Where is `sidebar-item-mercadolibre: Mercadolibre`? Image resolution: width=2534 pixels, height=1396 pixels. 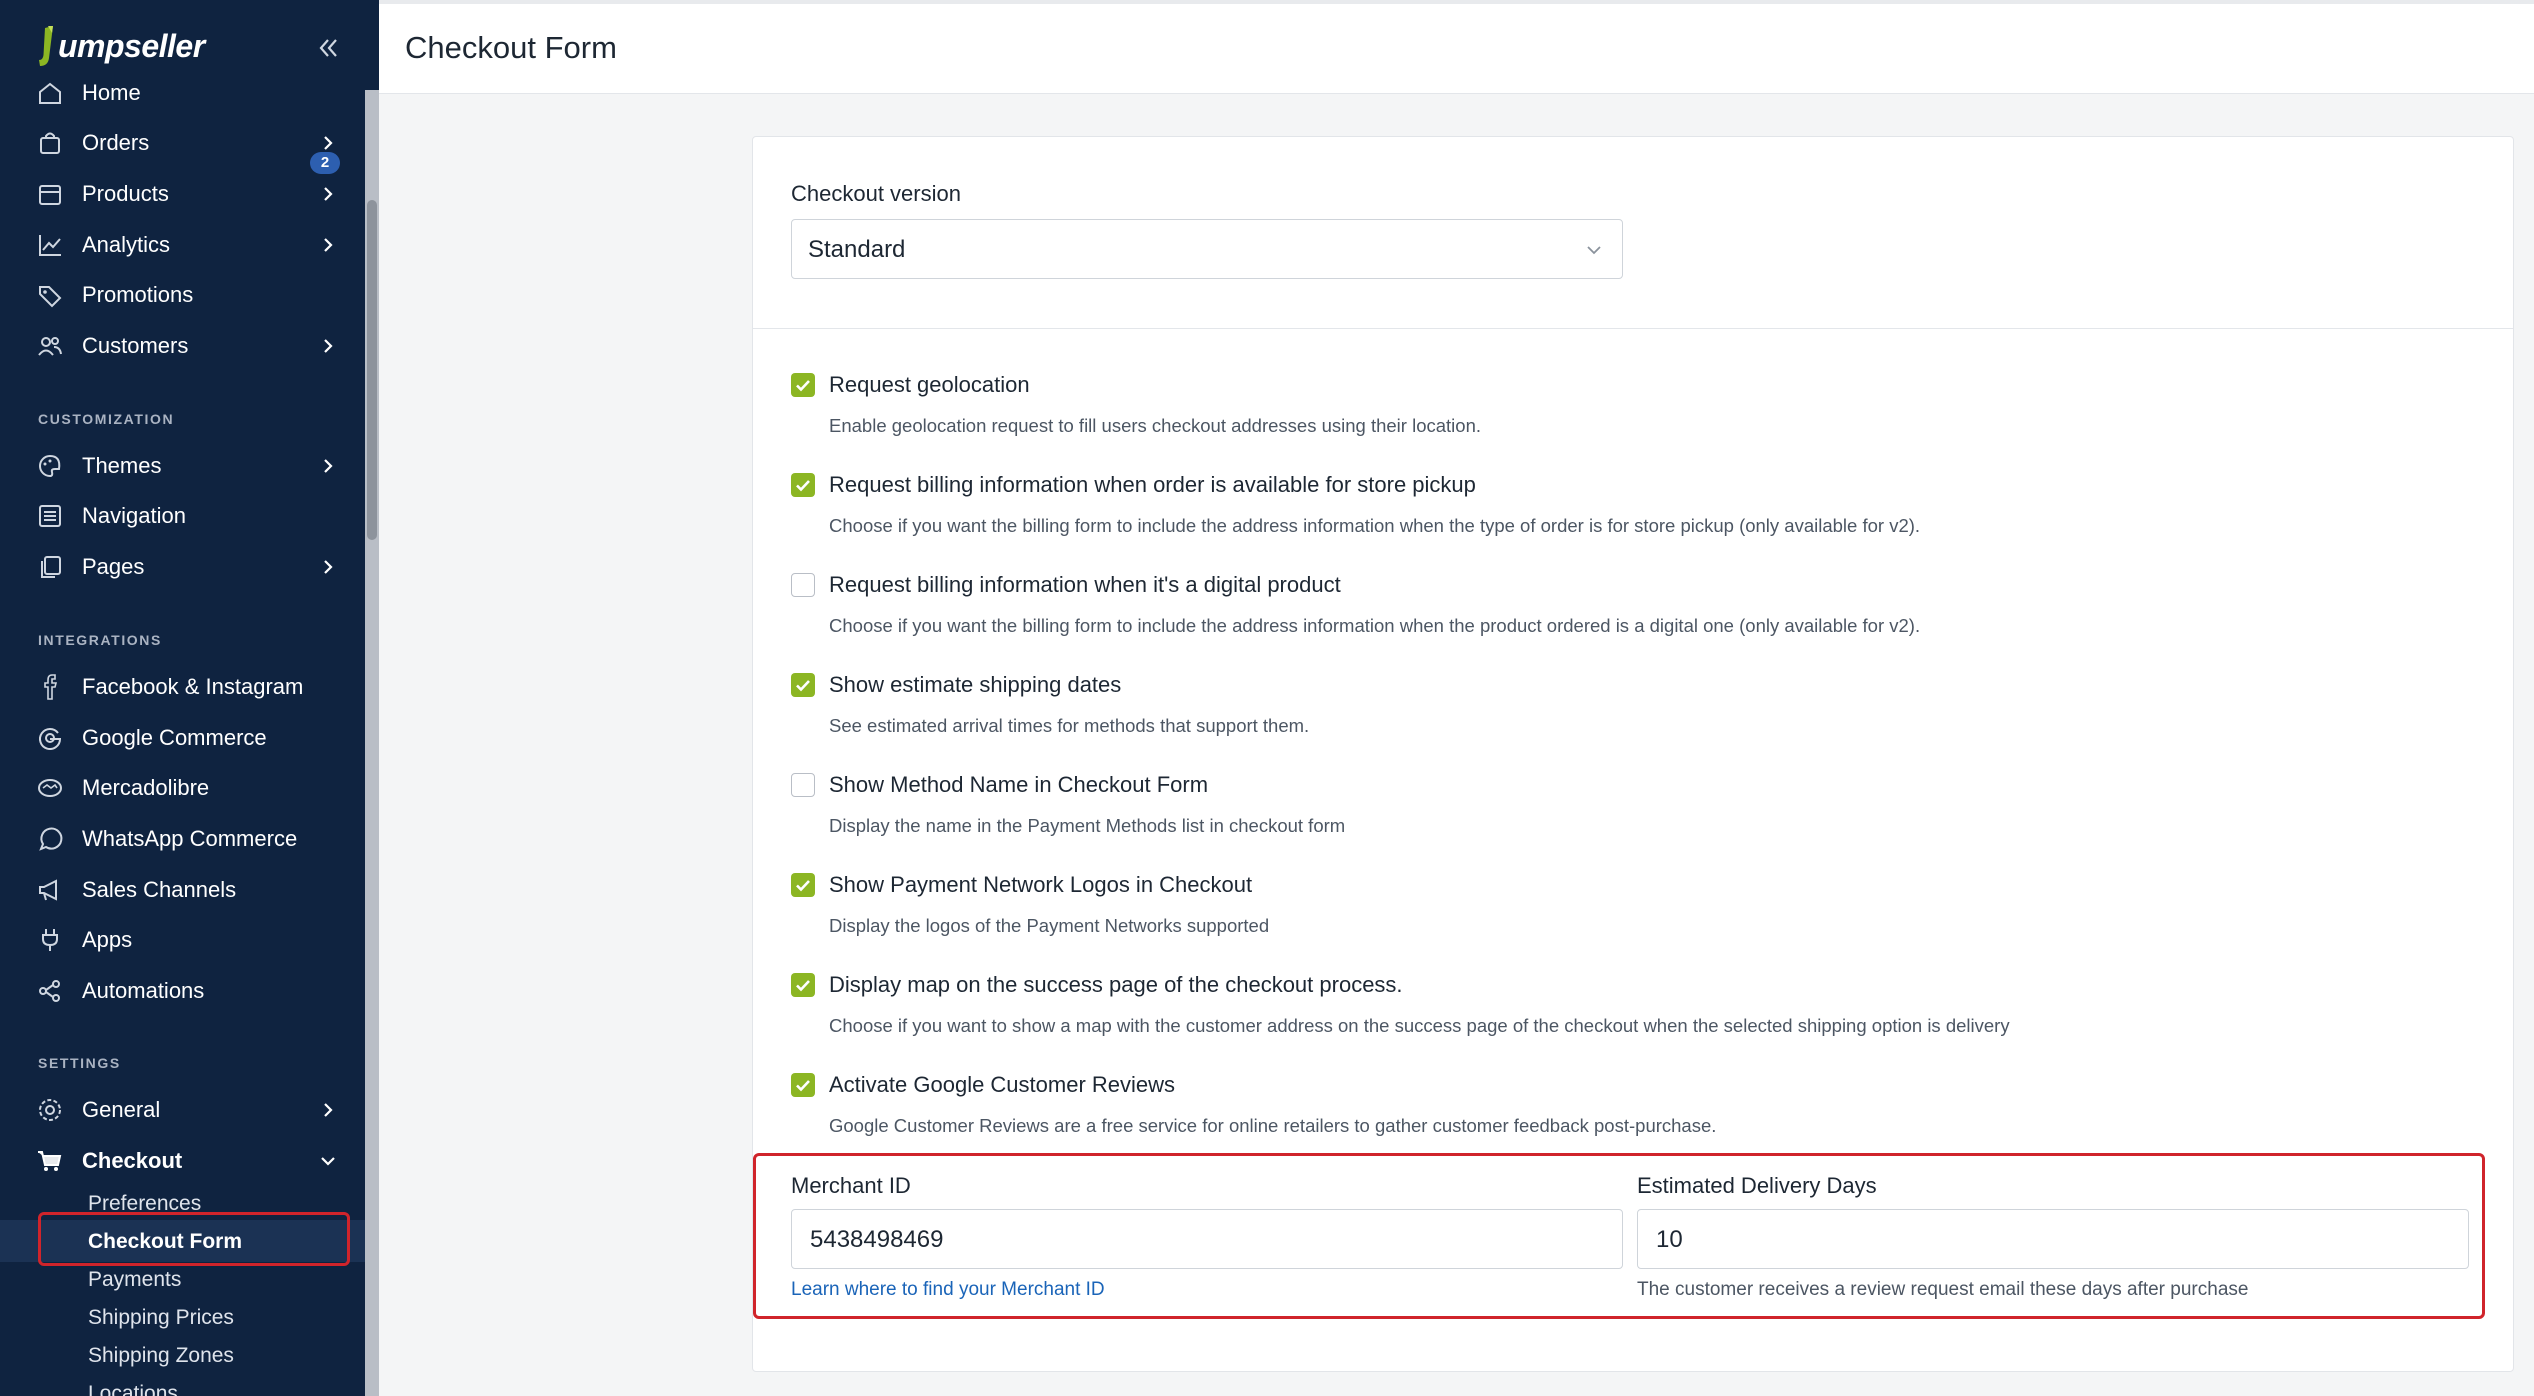 sidebar-item-mercadolibre: Mercadolibre is located at coordinates (182, 788).